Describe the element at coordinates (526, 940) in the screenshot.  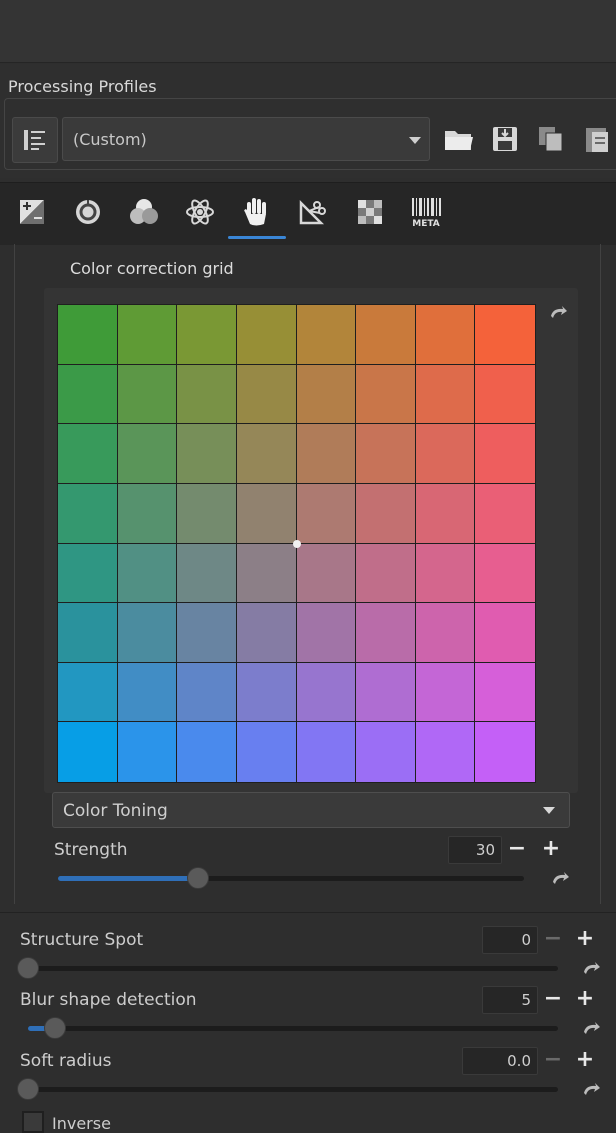
I see `structure-spot-value: 0` at that location.